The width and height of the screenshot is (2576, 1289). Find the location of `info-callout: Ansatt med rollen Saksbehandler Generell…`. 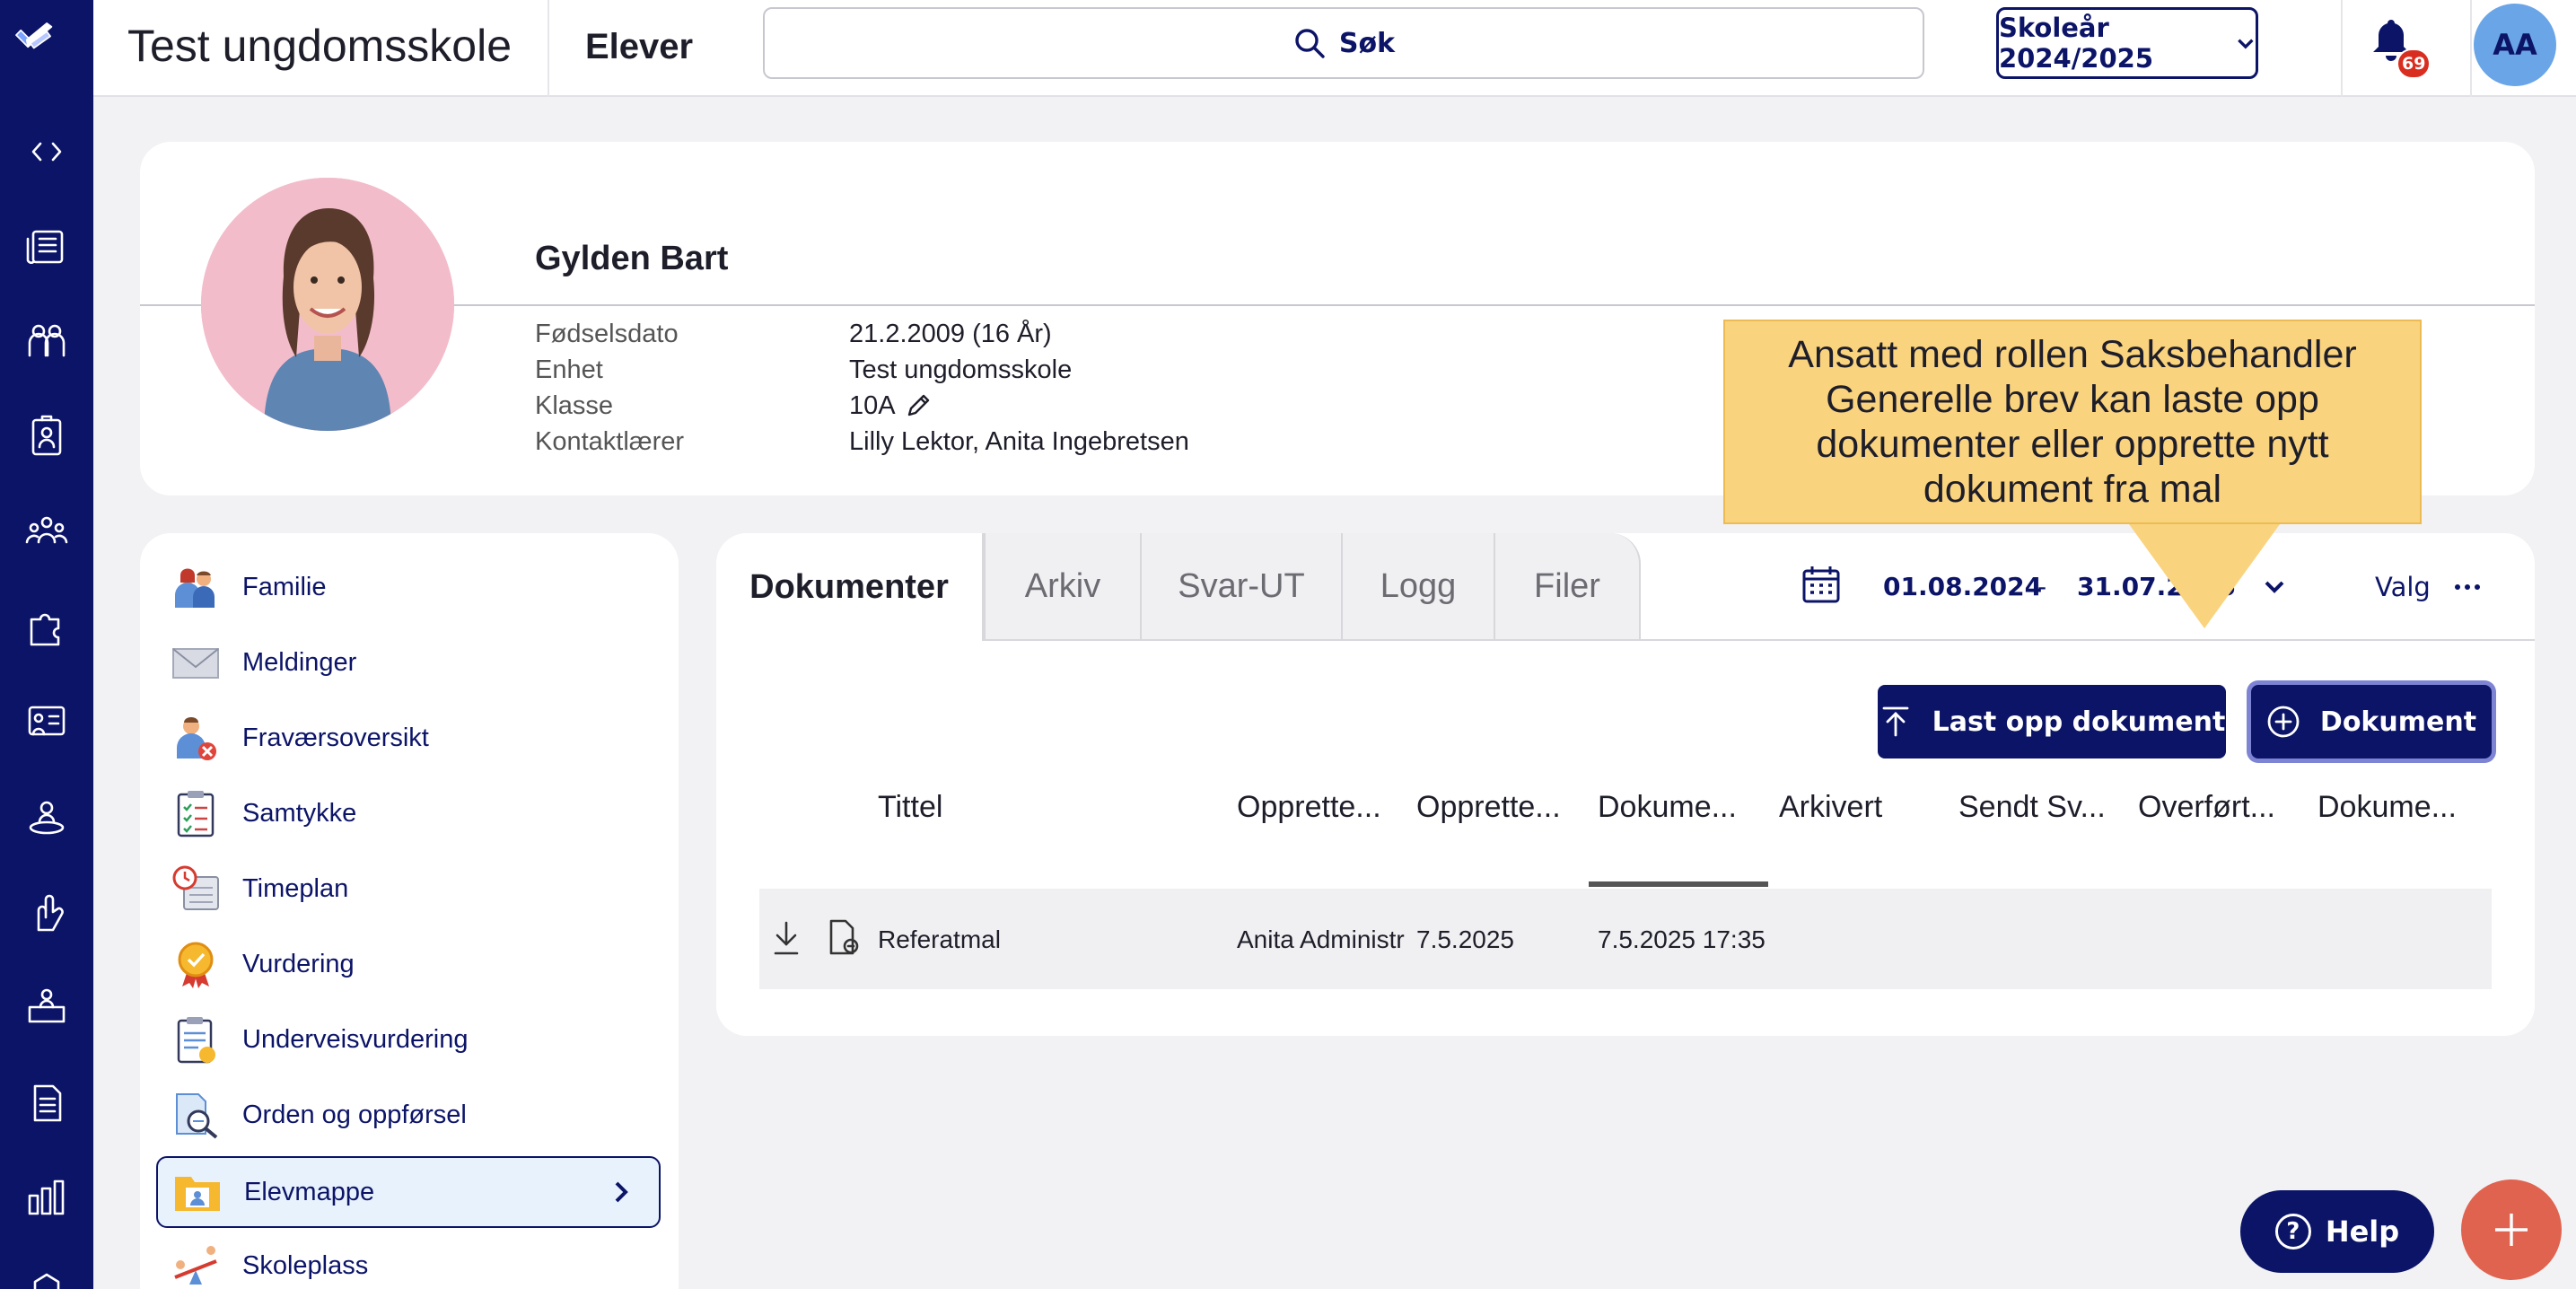

info-callout: Ansatt med rollen Saksbehandler Generell… is located at coordinates (2072, 422).